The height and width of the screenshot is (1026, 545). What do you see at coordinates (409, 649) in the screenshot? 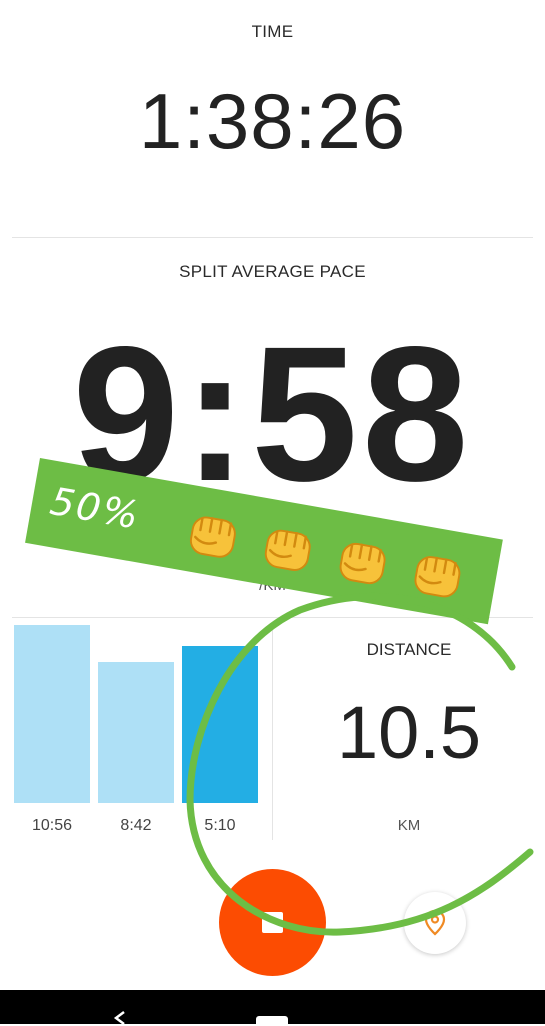
I see `distance-label: DISTANCE` at bounding box center [409, 649].